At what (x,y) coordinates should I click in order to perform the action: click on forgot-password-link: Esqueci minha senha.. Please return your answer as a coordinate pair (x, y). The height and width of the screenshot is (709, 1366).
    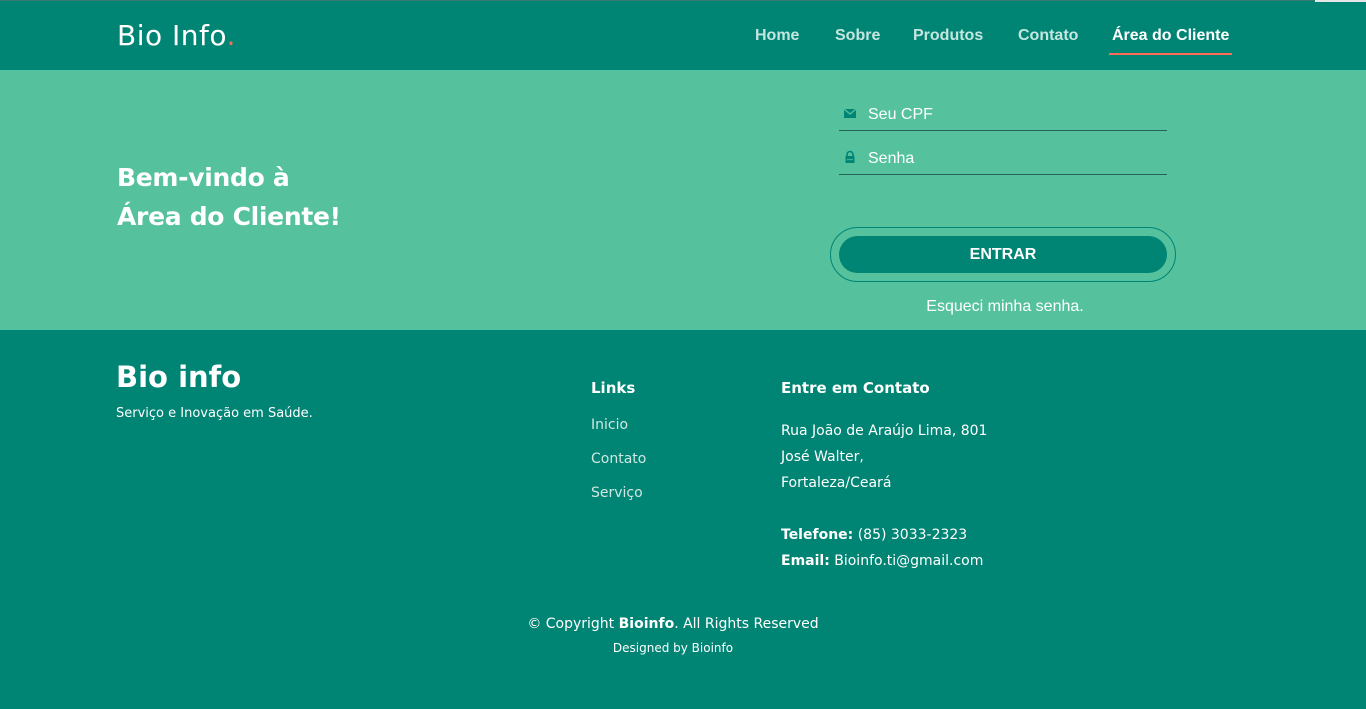
    Looking at the image, I should click on (1005, 307).